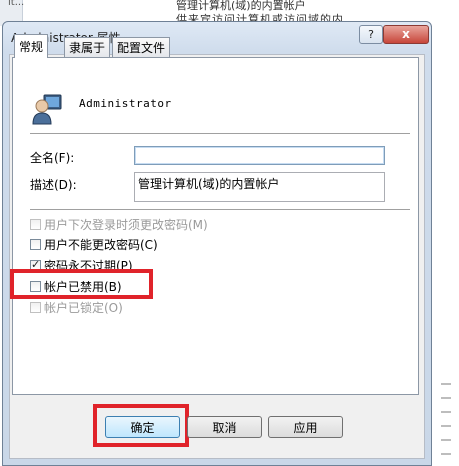  Describe the element at coordinates (52, 158) in the screenshot. I see `fullname-label: 全名(F):` at that location.